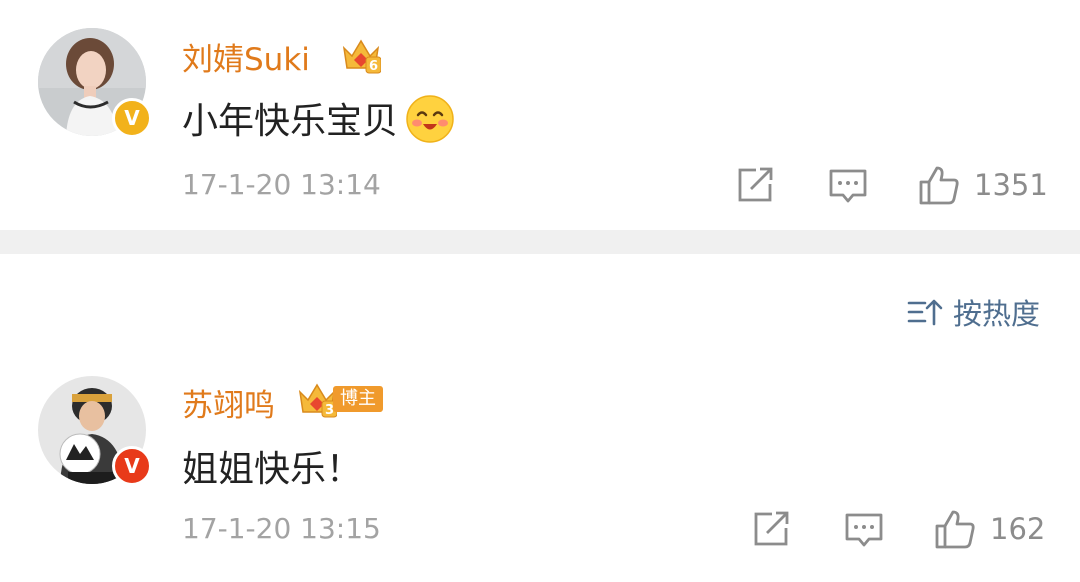 Image resolution: width=1080 pixels, height=582 pixels. Describe the element at coordinates (228, 402) in the screenshot. I see `comment-username: 苏翊鸣` at that location.